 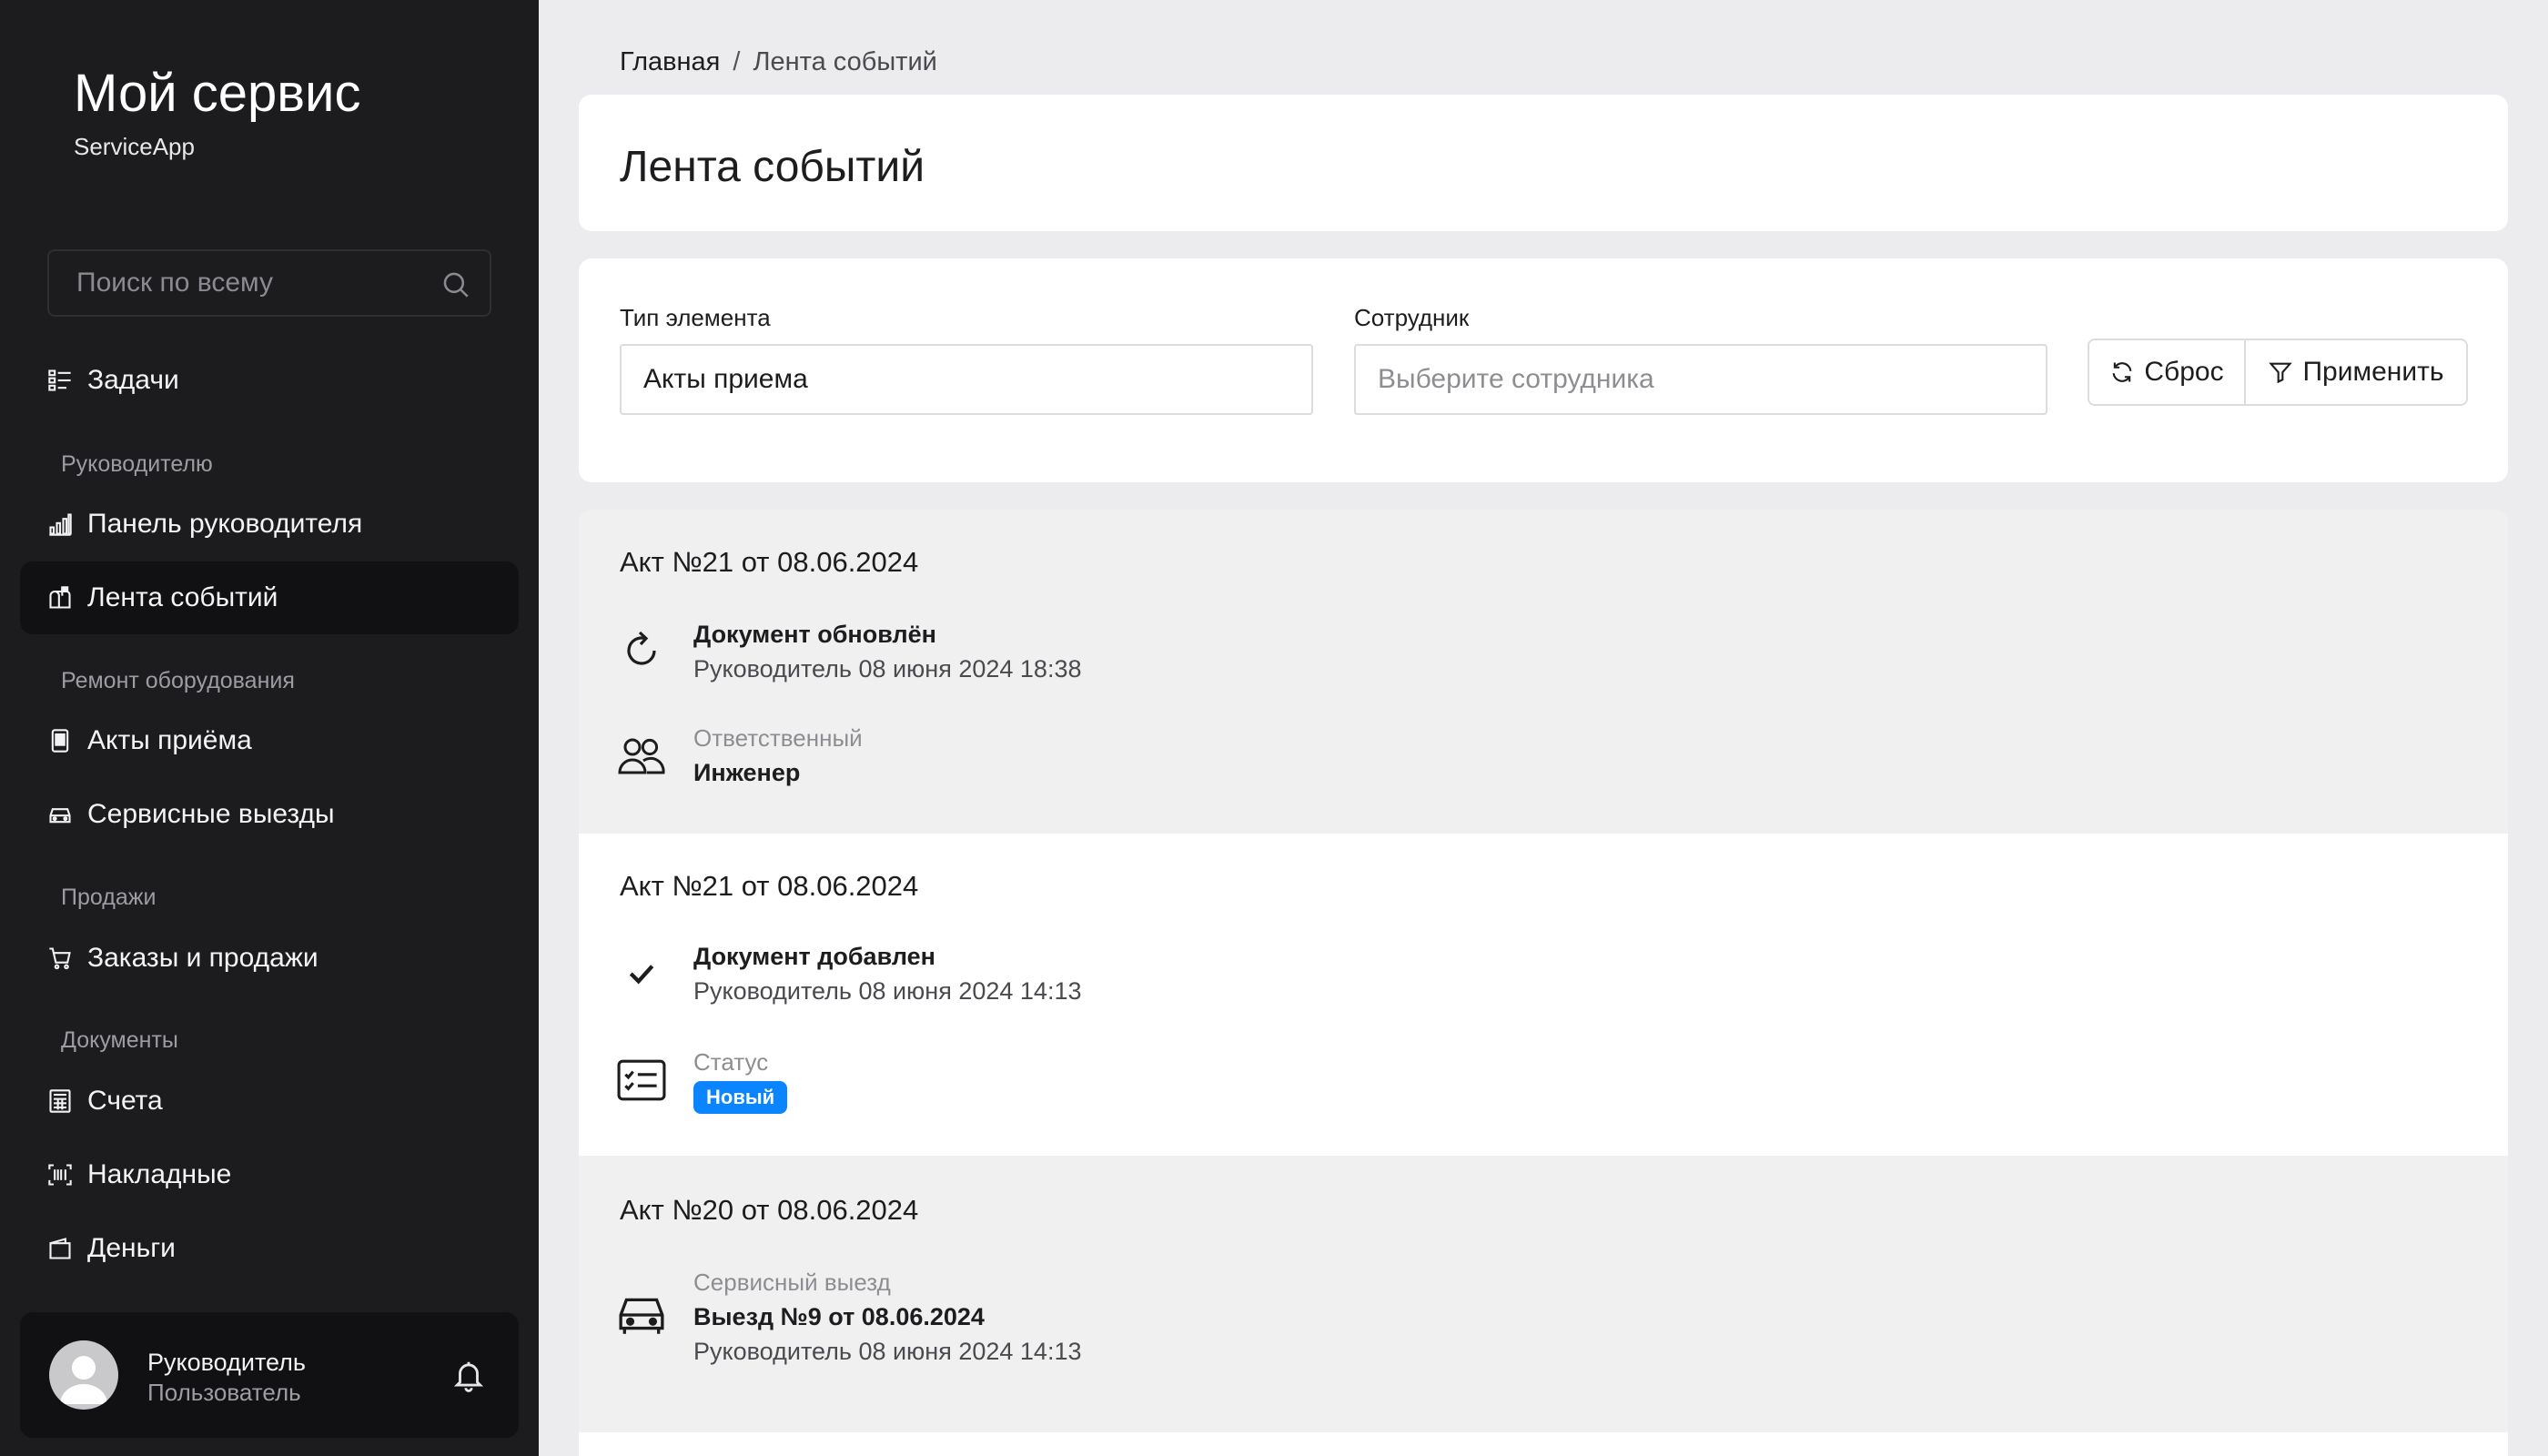 What do you see at coordinates (741, 1097) in the screenshot?
I see `status-badge: Новый` at bounding box center [741, 1097].